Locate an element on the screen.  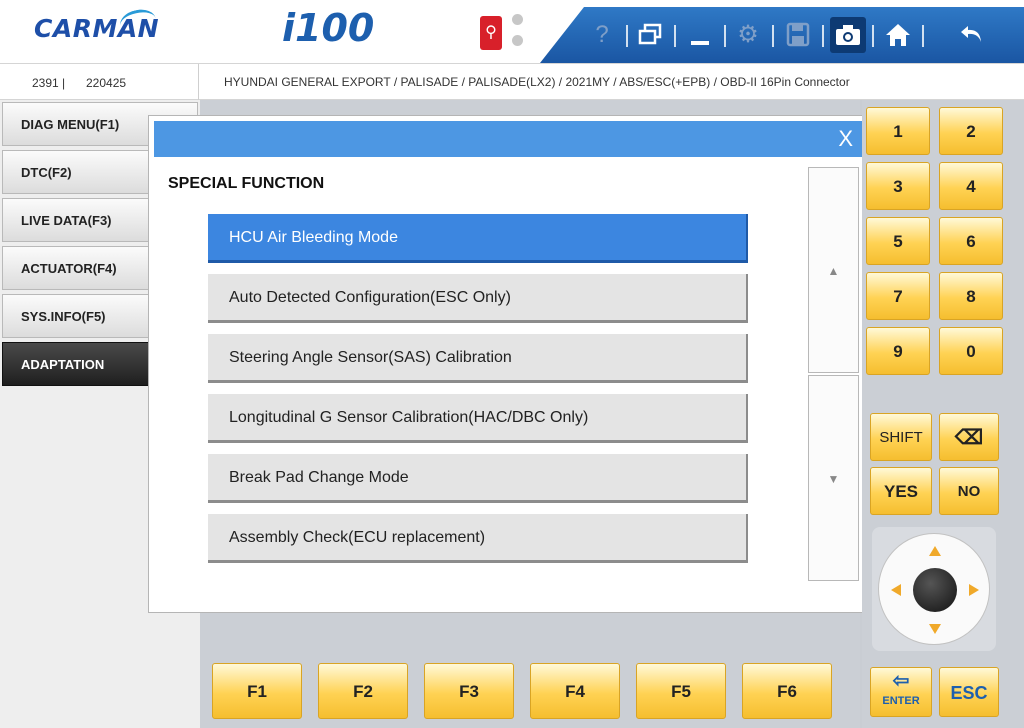
info-separator is located at coordinates (198, 82).